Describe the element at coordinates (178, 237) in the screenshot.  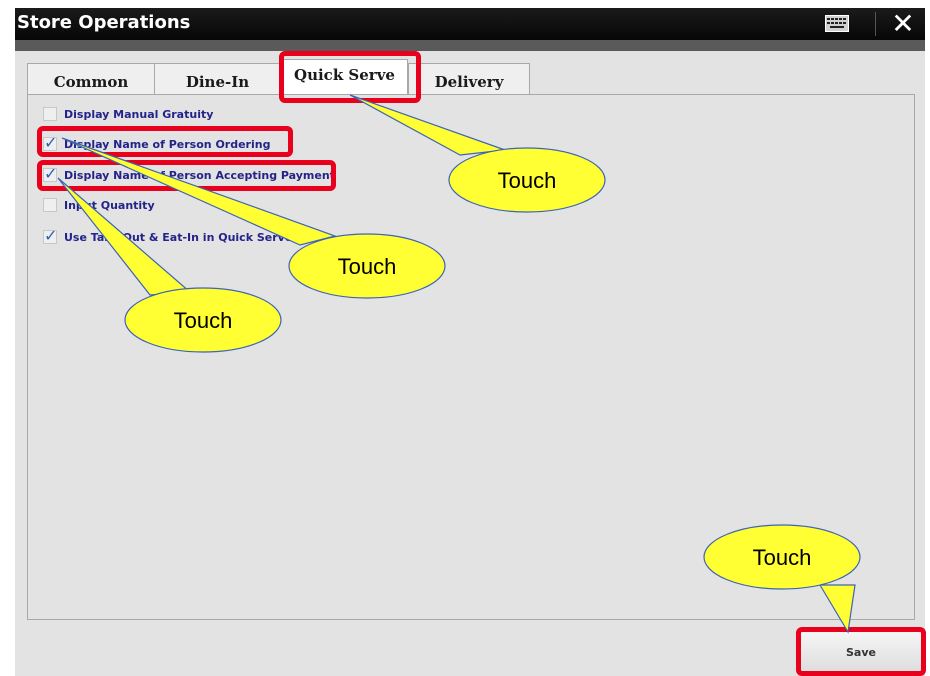
I see `option-label: Use Take Out & Eat-In in Quick Serve` at that location.